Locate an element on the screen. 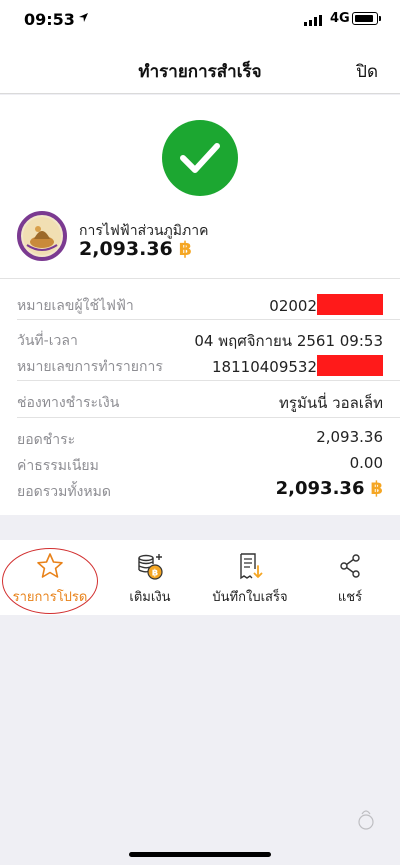 This screenshot has height=865, width=400. coin-add-icon: ฿ is located at coordinates (150, 567).